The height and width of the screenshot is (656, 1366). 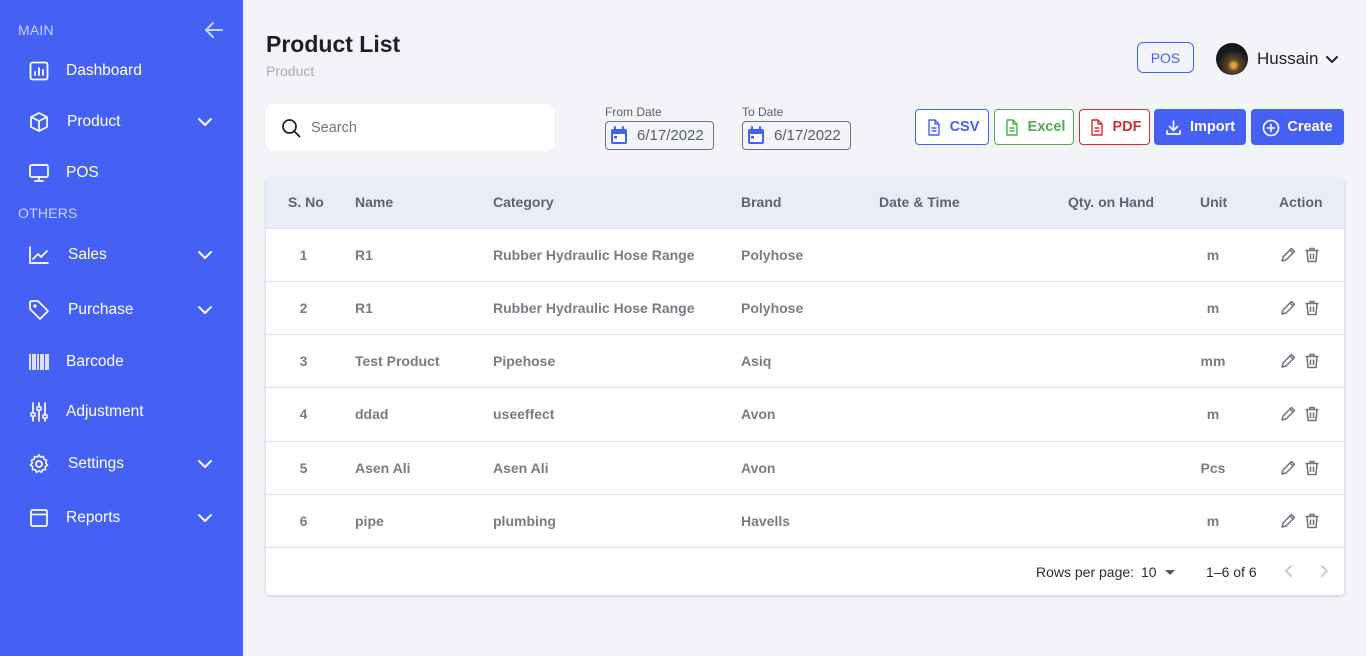 I want to click on arrow-left-icon, so click(x=214, y=30).